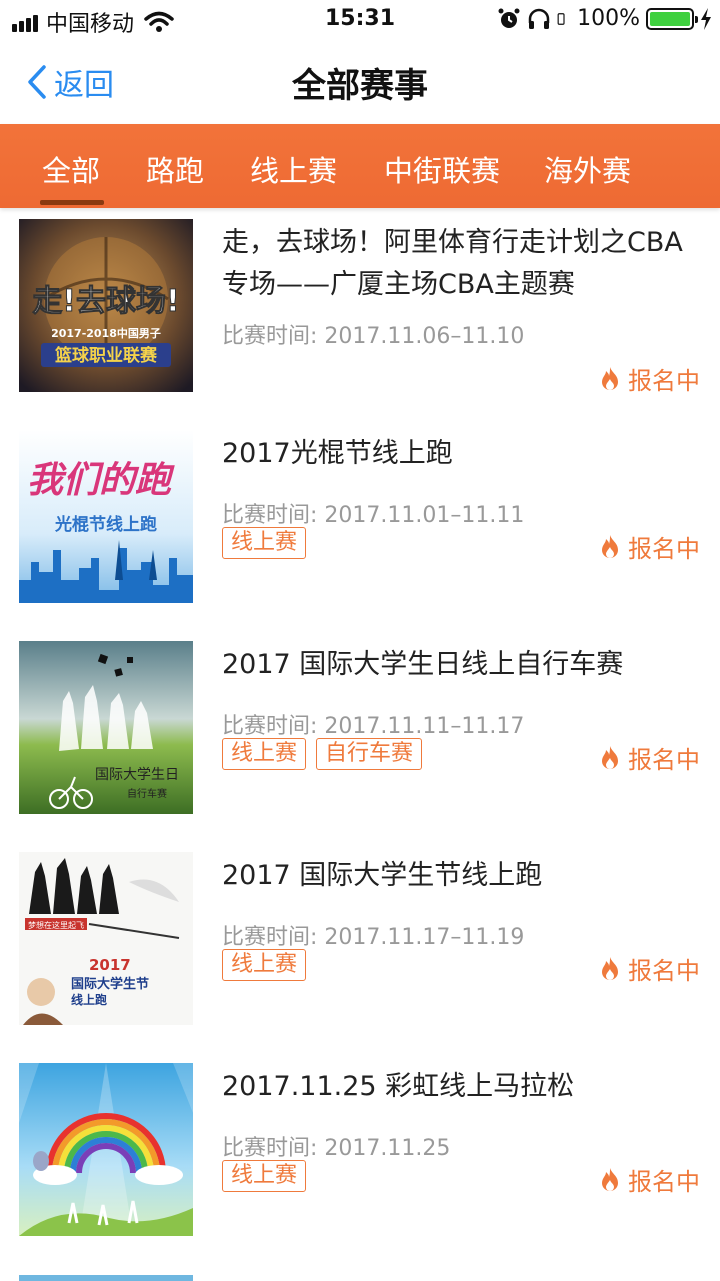  What do you see at coordinates (105, 524) in the screenshot?
I see `svg-text: 光棍节线上跑` at bounding box center [105, 524].